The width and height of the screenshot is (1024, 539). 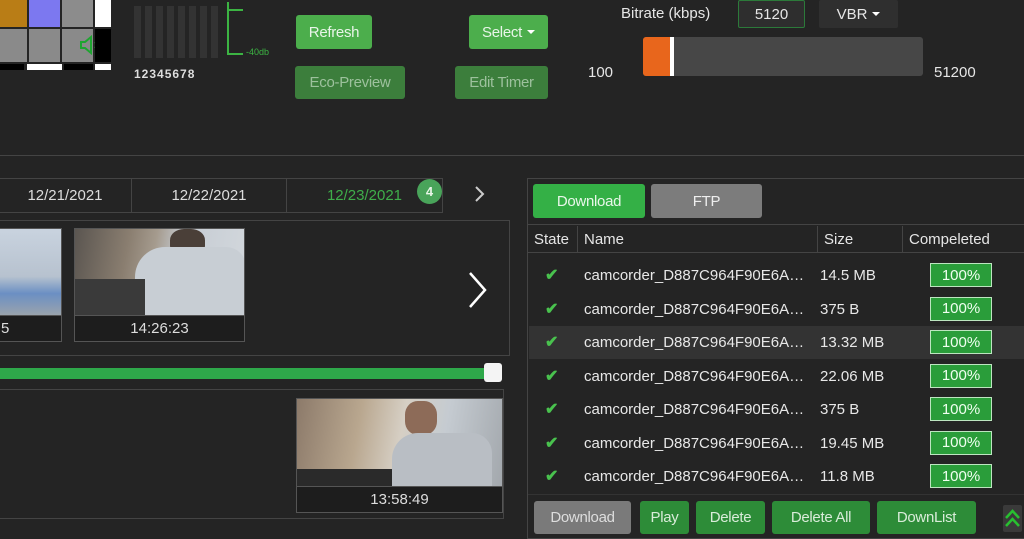 I want to click on file-size: 11.8 MB, so click(x=847, y=476).